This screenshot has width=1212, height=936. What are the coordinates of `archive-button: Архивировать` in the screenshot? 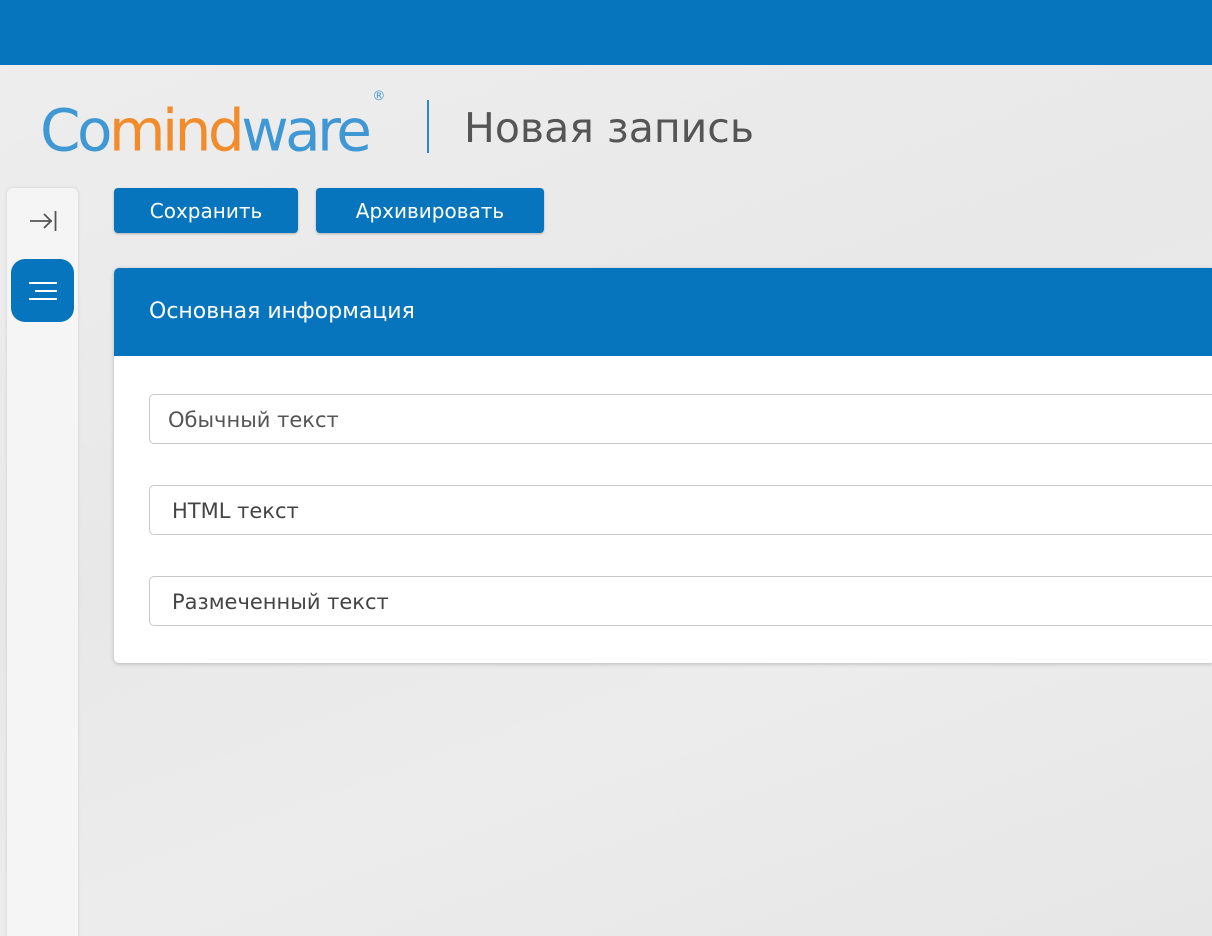 It's located at (430, 210).